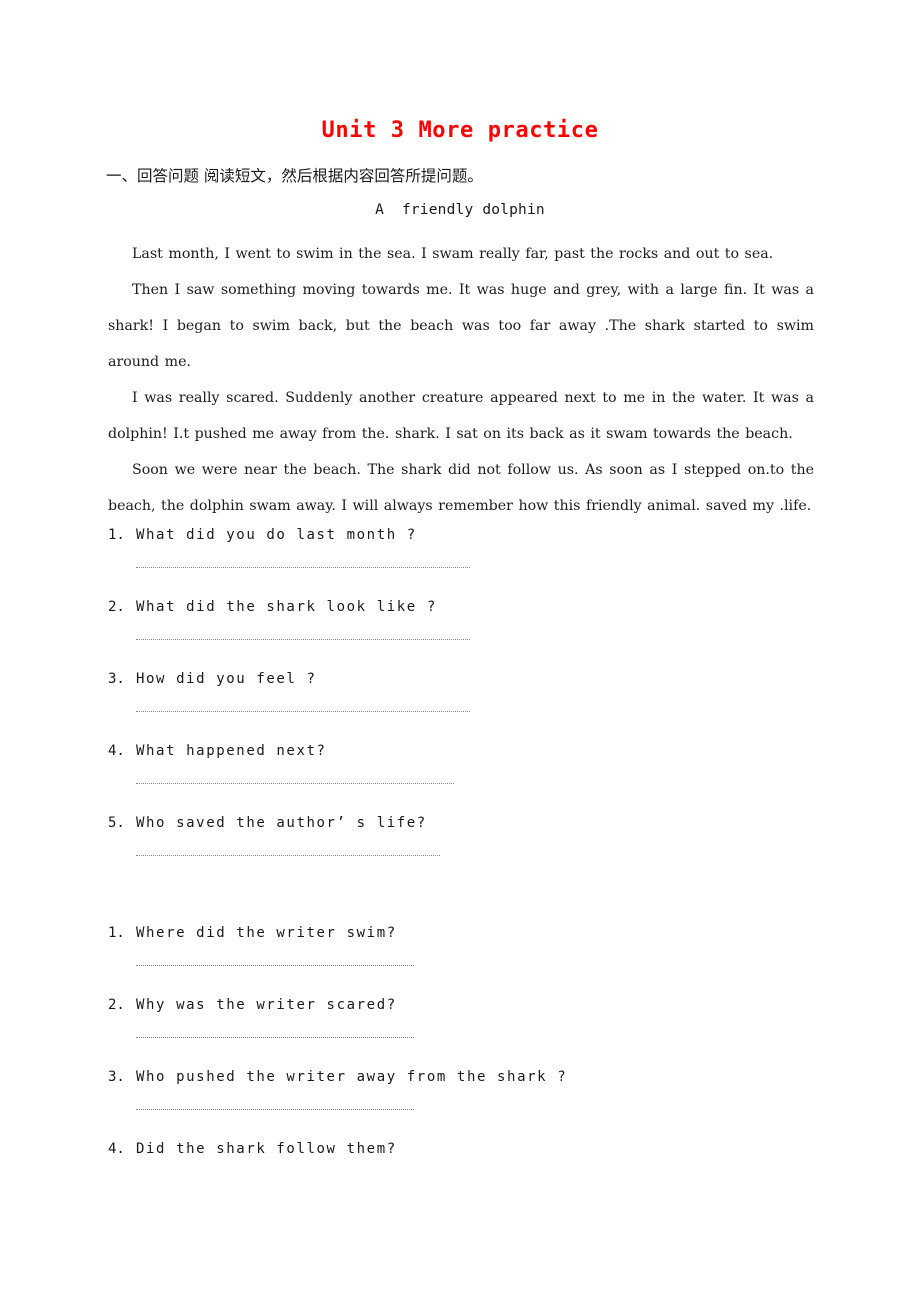  I want to click on question-row: 2. Why was the writer scared?, so click(458, 1033).